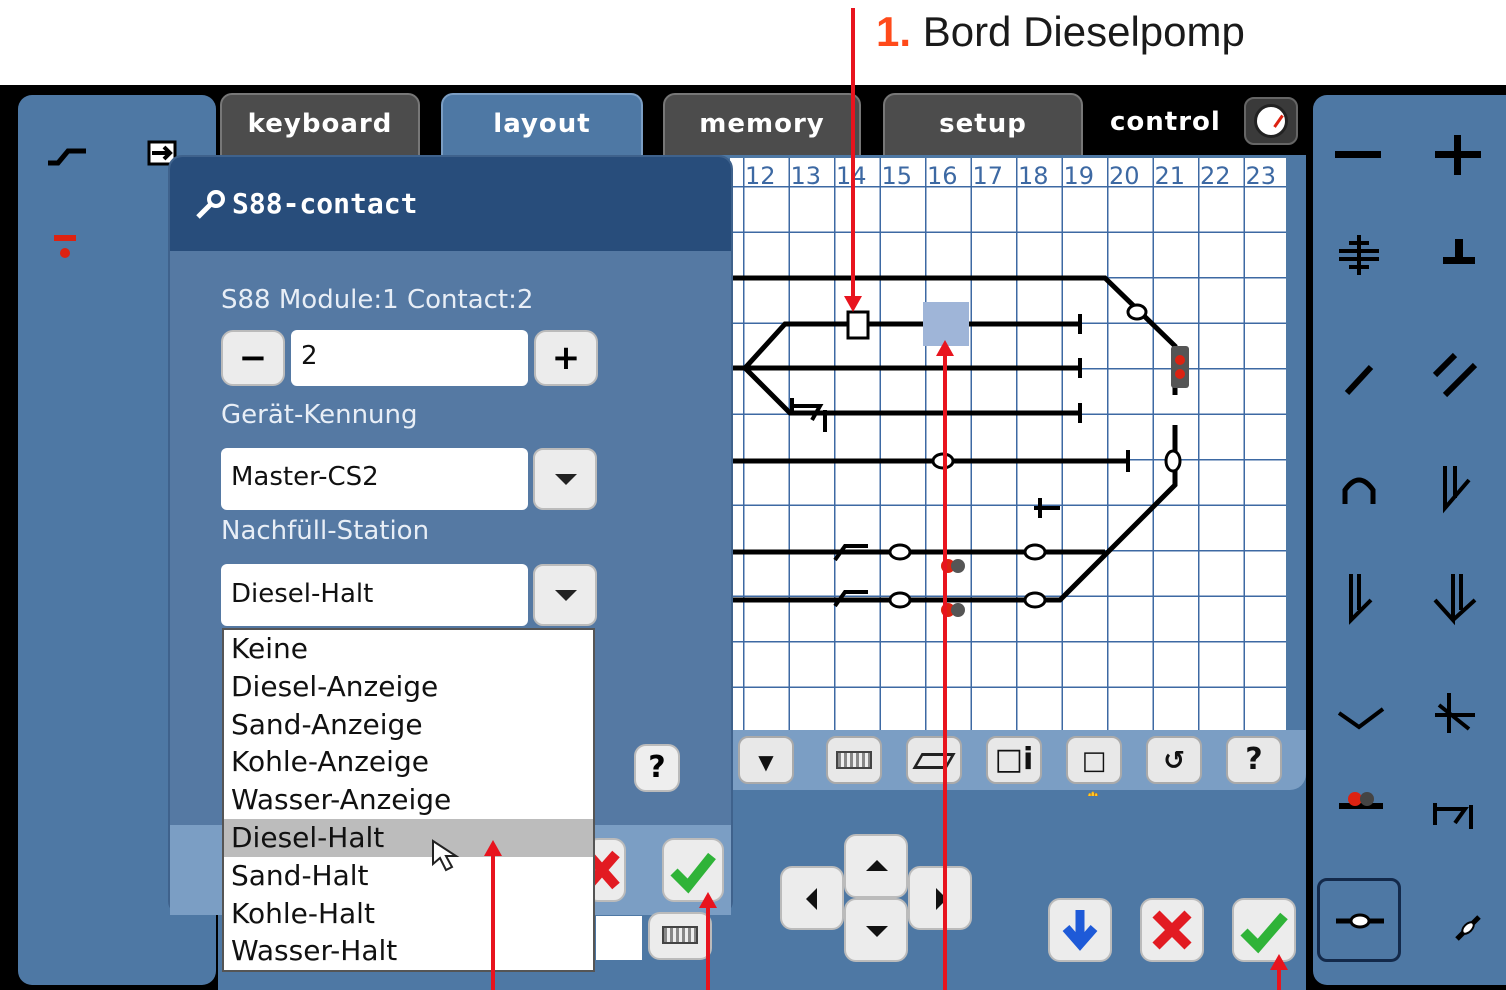 This screenshot has width=1506, height=990. I want to click on red-x-icon, so click(1172, 930).